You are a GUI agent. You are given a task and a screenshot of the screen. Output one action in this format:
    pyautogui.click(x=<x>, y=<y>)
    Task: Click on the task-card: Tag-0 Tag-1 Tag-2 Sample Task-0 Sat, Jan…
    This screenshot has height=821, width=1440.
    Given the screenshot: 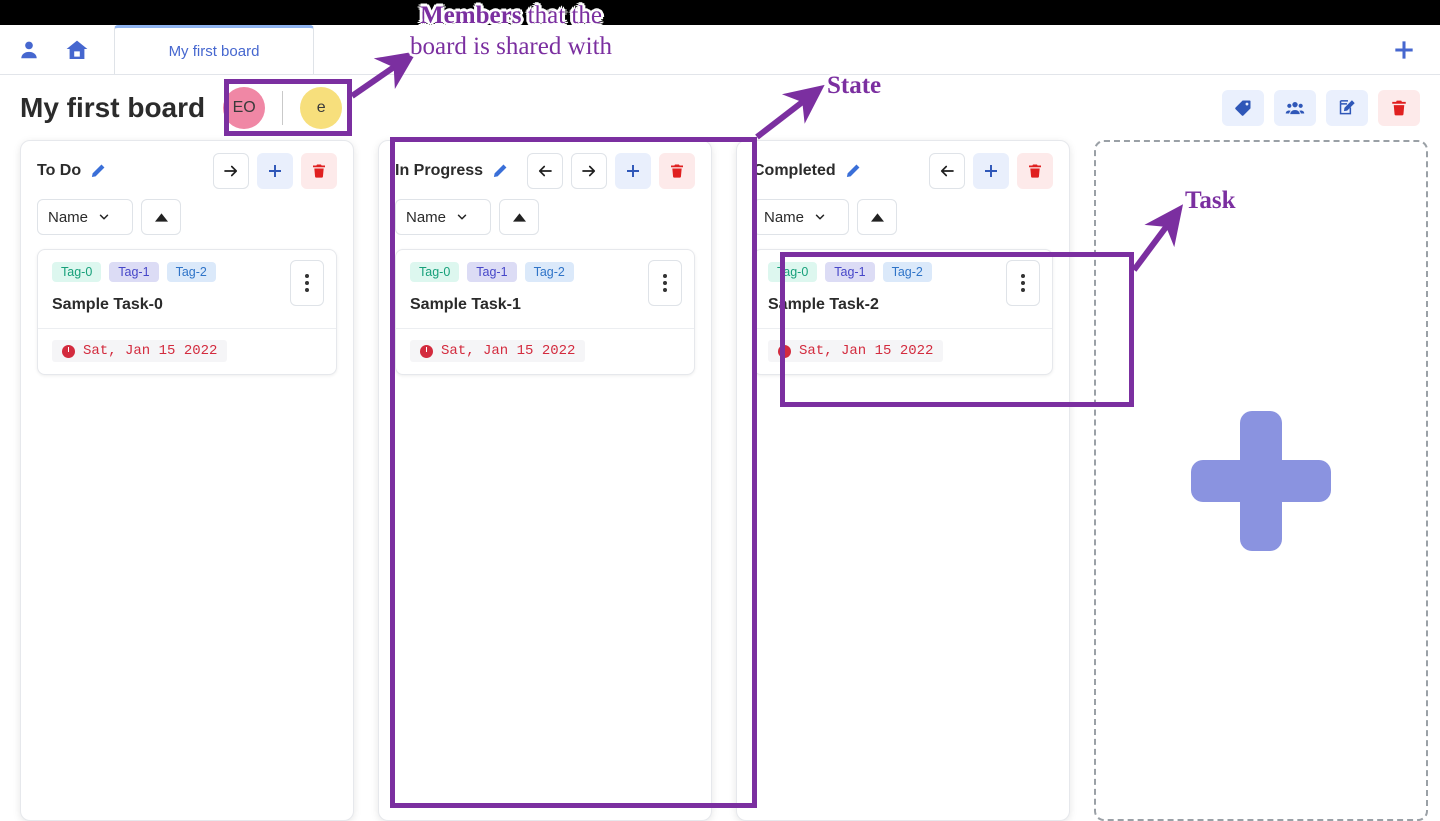 What is the action you would take?
    pyautogui.click(x=187, y=312)
    